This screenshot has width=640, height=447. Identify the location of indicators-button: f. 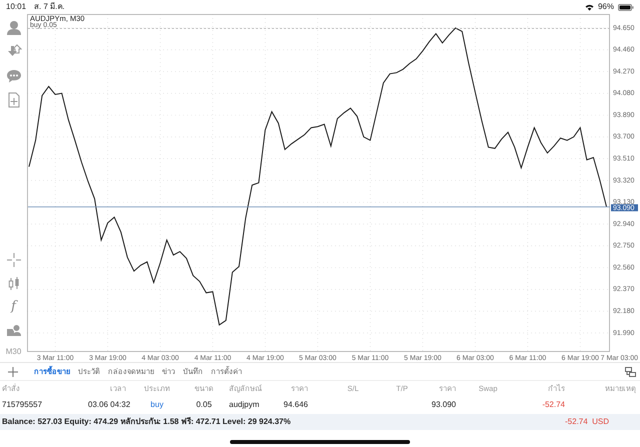
(13, 307).